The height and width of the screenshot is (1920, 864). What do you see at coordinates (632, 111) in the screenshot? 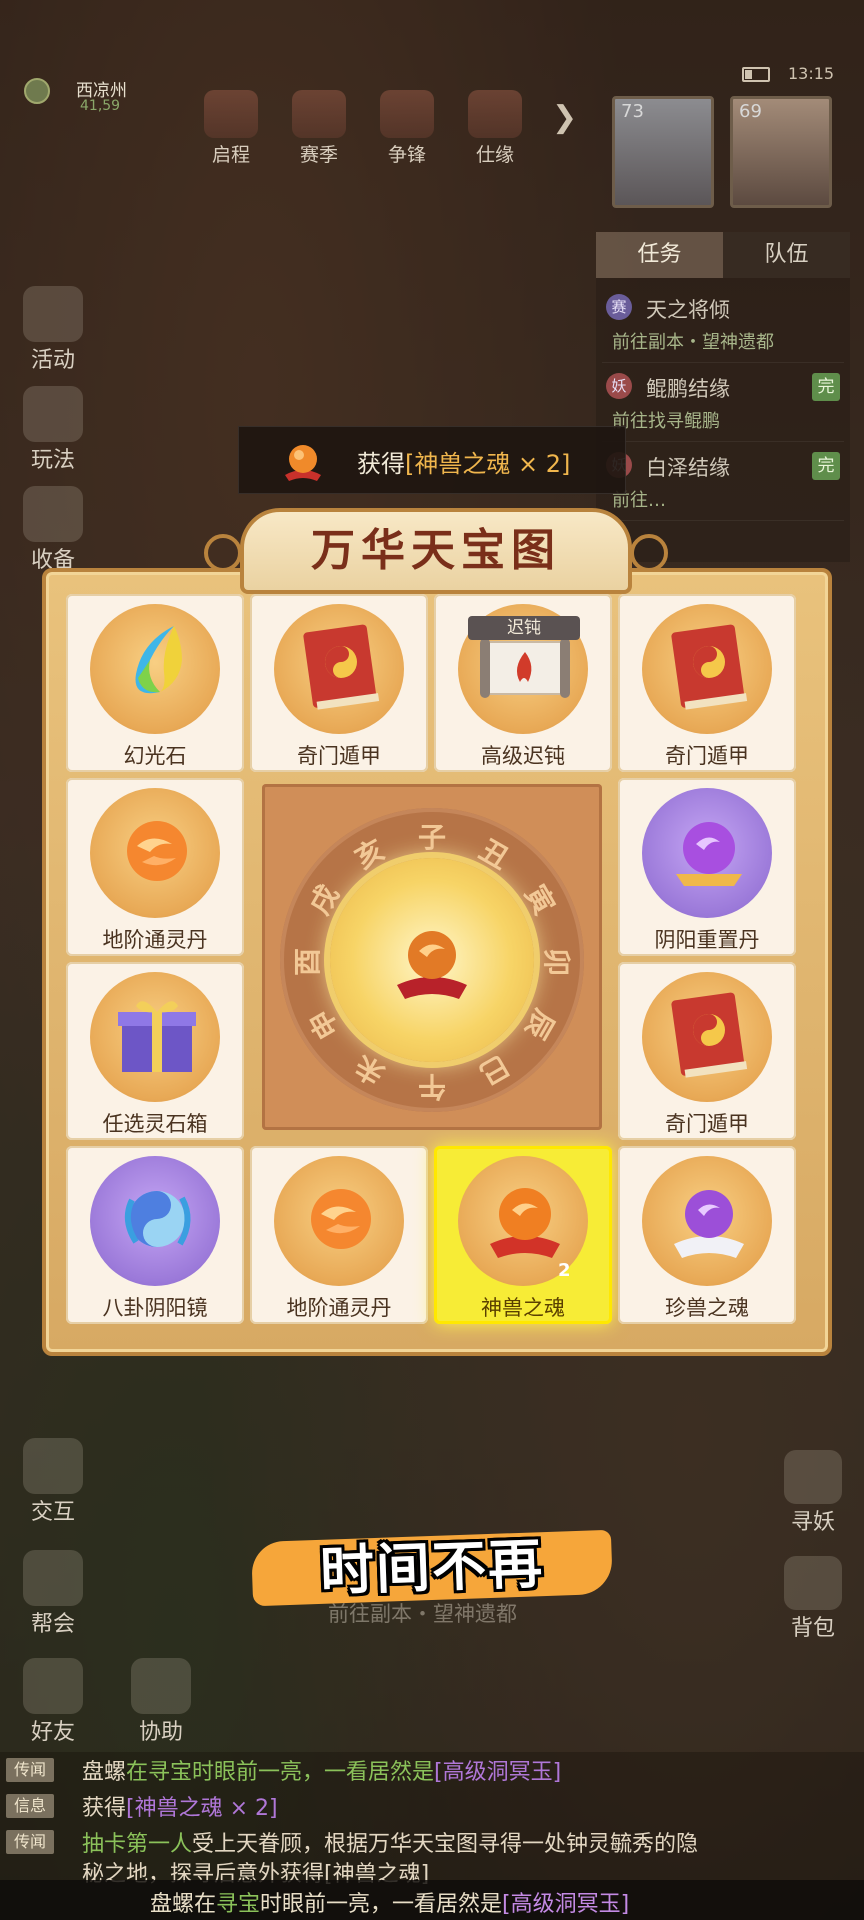
I see `pet-level: 73` at bounding box center [632, 111].